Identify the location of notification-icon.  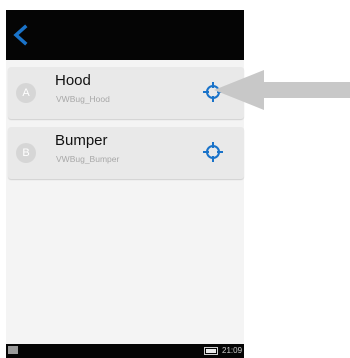
(13, 350).